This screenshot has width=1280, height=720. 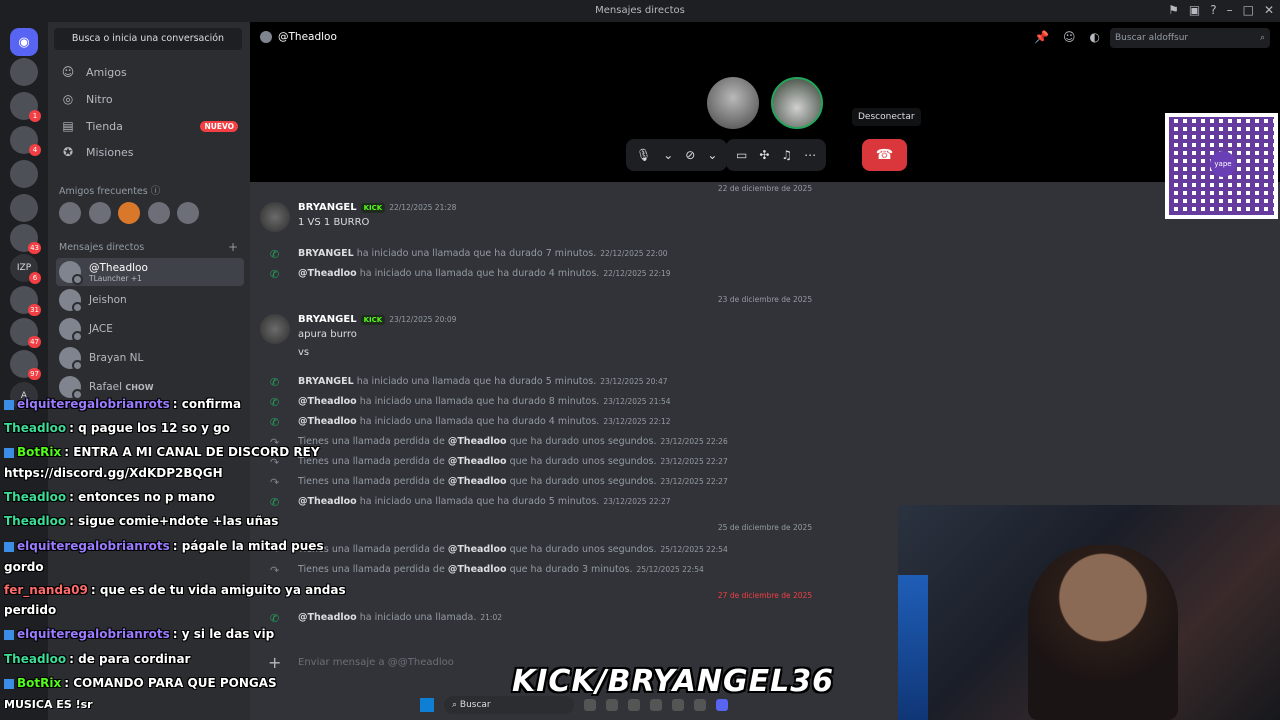 I want to click on title-bar: Mensajes directos ⚑ ▣ ? – □ ✕, so click(x=640, y=11).